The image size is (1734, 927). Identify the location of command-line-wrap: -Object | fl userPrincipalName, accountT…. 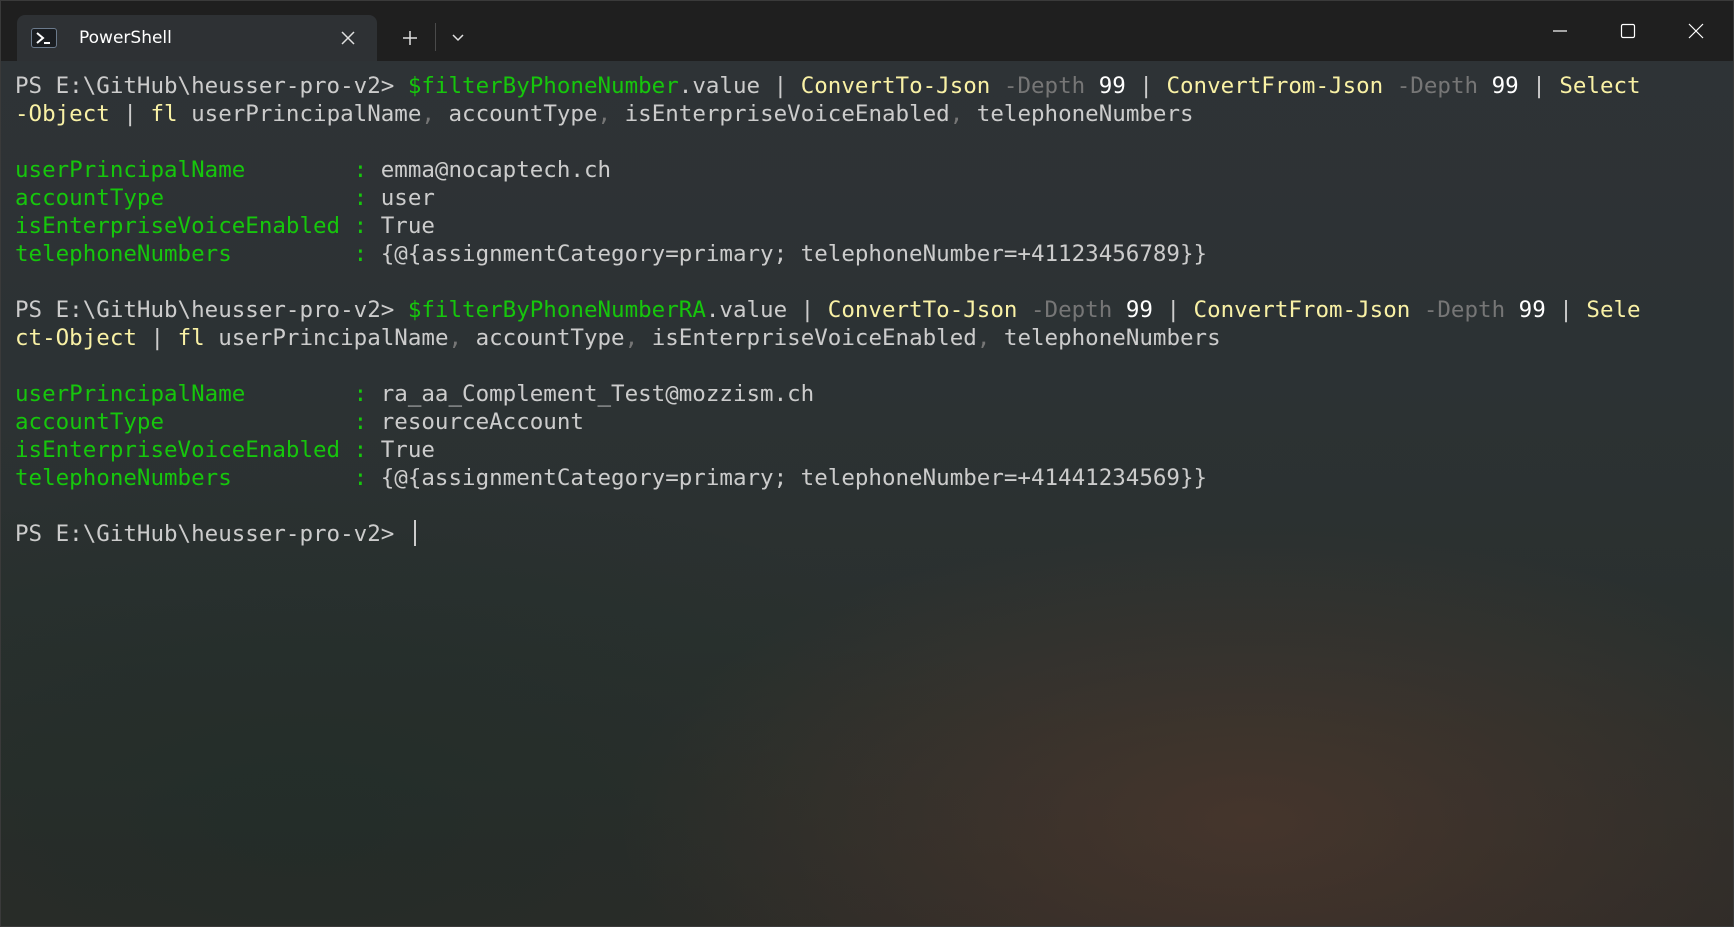
(870, 114).